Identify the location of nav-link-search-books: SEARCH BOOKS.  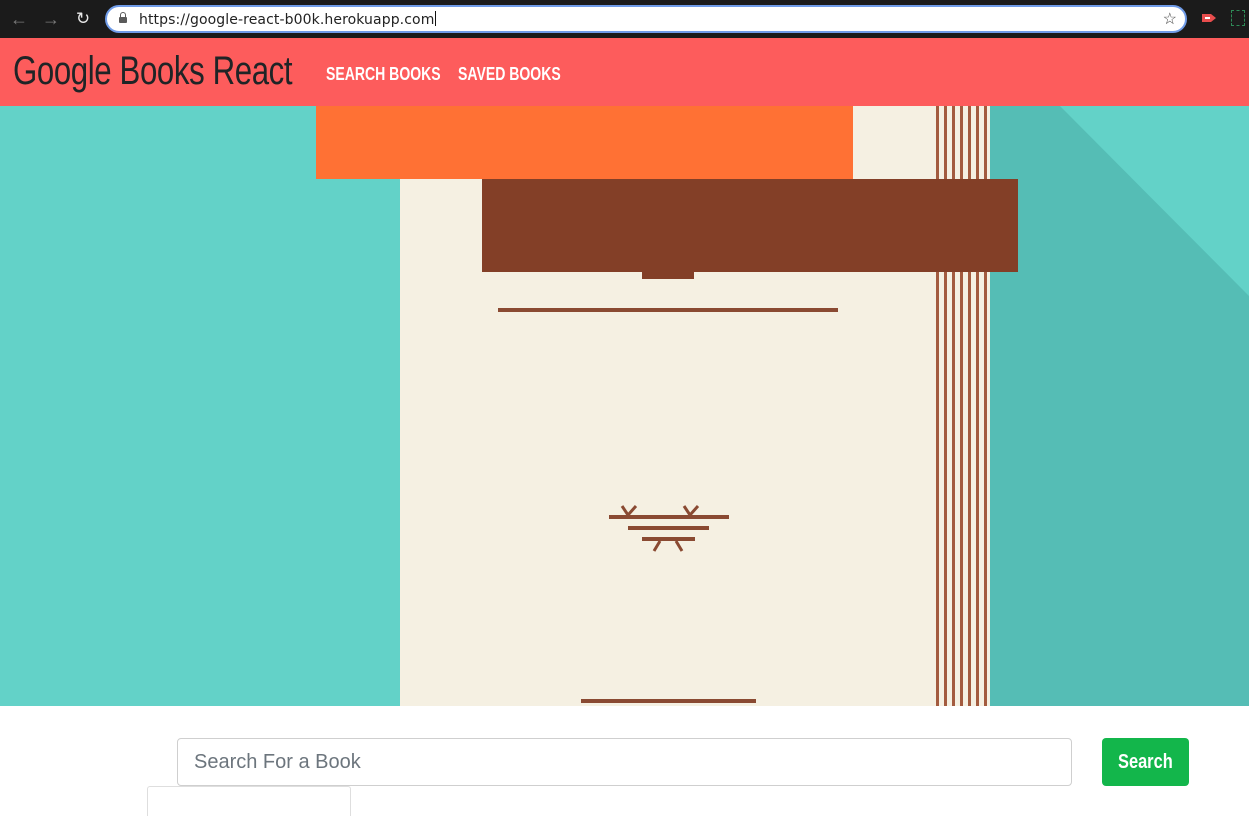
(383, 74).